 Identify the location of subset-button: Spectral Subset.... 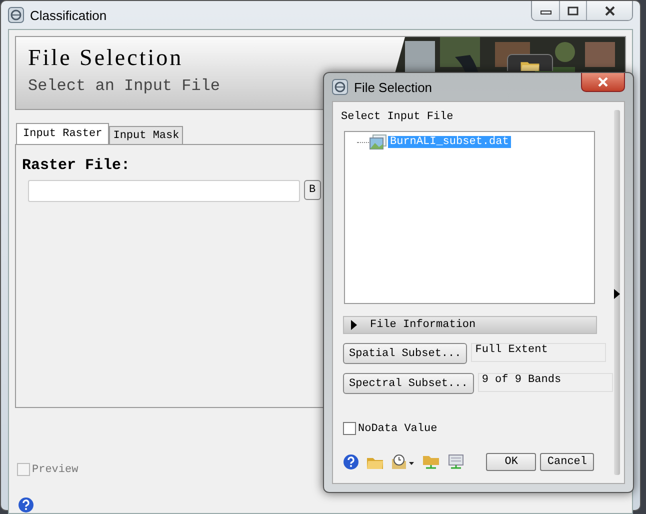
(408, 383).